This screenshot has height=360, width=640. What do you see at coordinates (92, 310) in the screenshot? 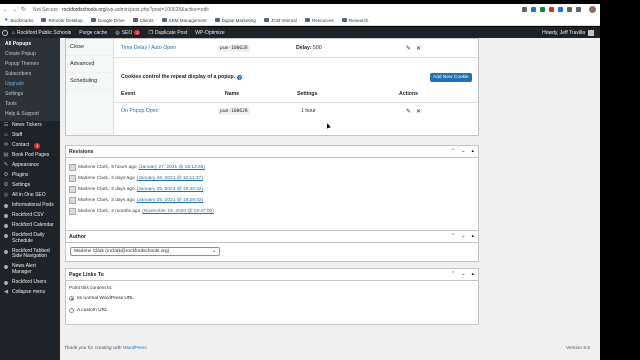
I see `option-custom-url-label: A custom URL` at bounding box center [92, 310].